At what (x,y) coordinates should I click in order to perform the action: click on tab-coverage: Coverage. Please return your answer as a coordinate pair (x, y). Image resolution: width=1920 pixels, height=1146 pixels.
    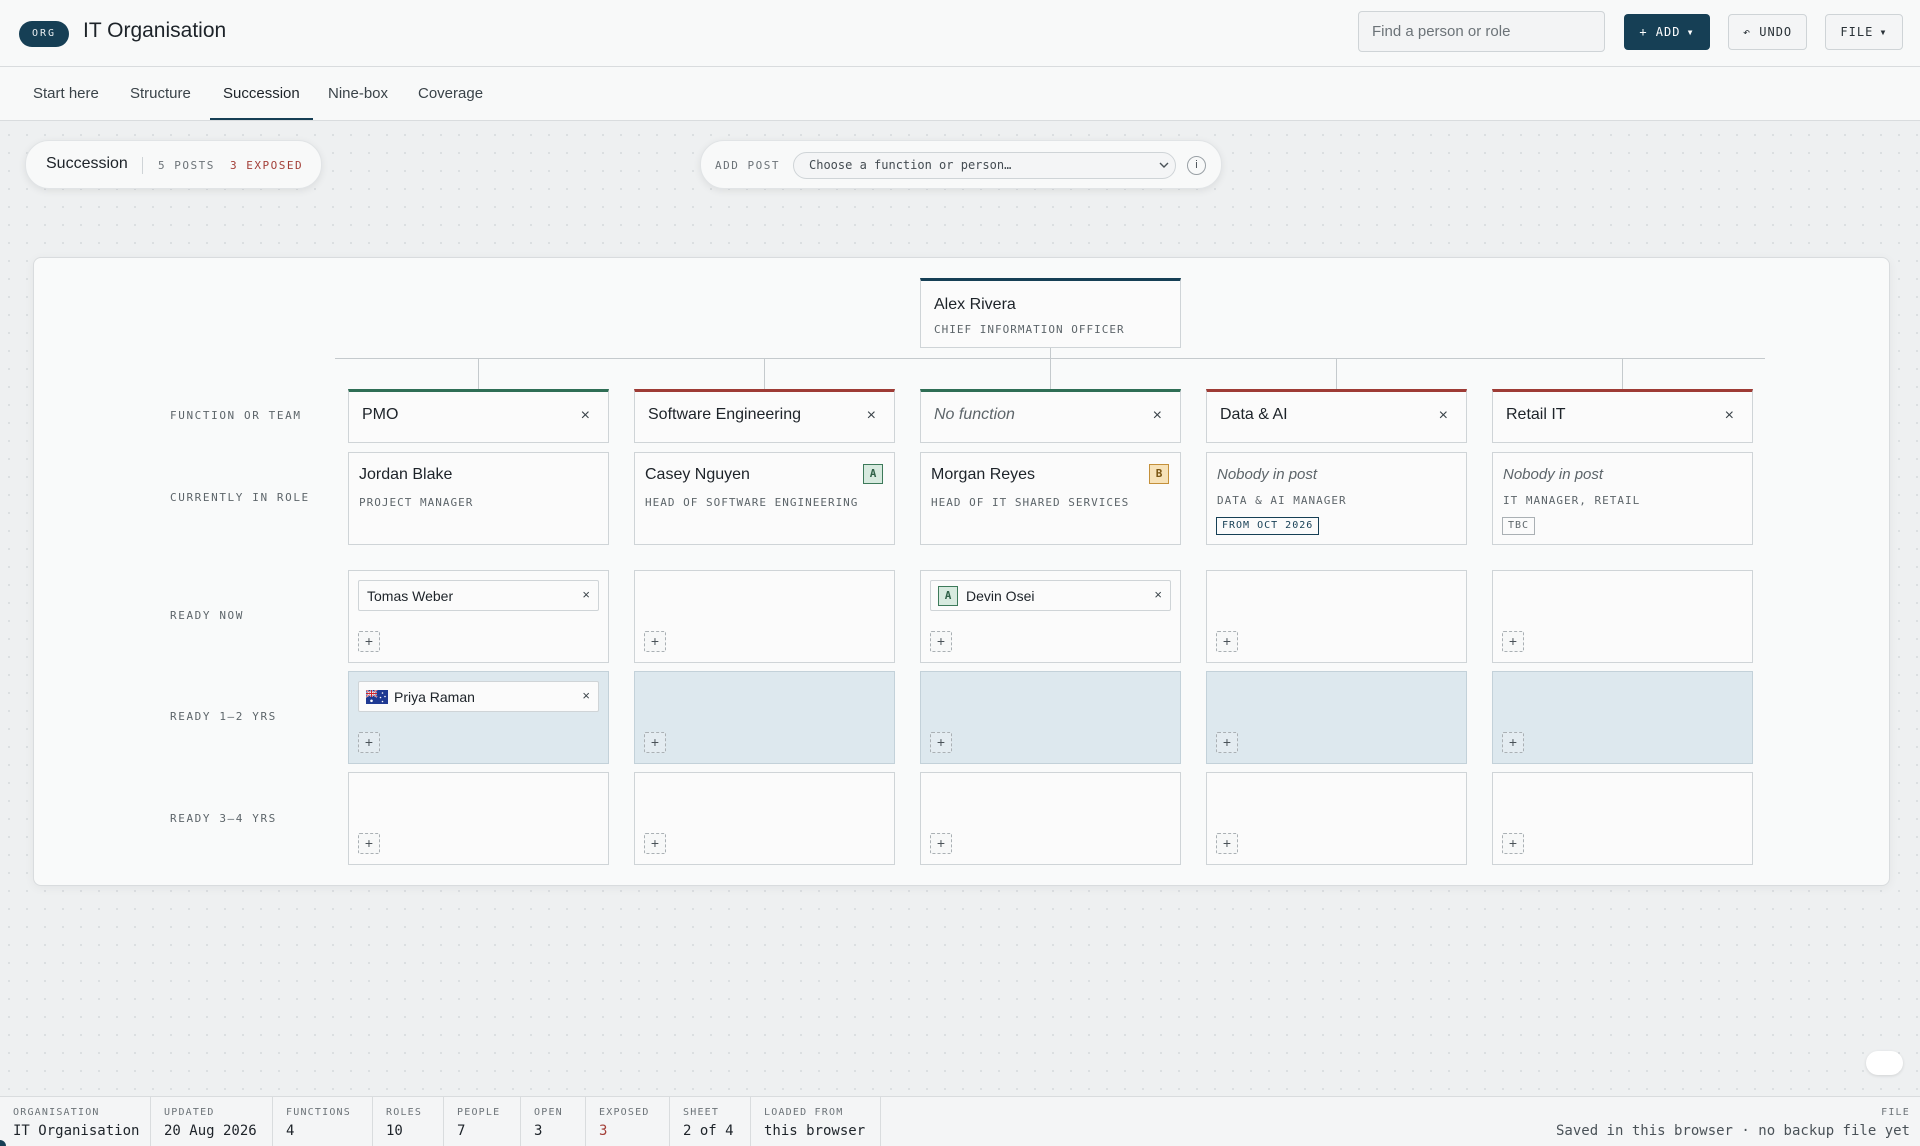
    Looking at the image, I should click on (450, 93).